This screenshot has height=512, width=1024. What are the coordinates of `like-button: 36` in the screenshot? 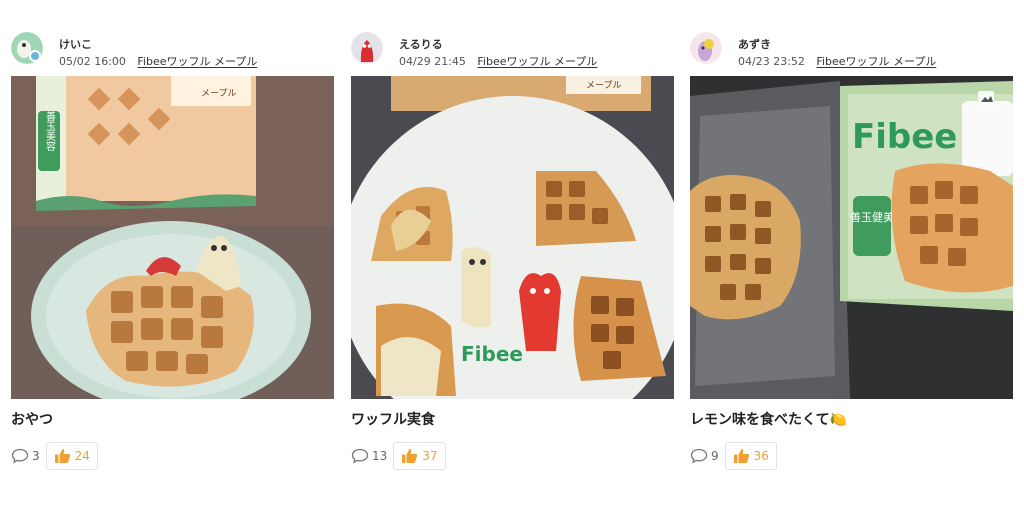 It's located at (750, 456).